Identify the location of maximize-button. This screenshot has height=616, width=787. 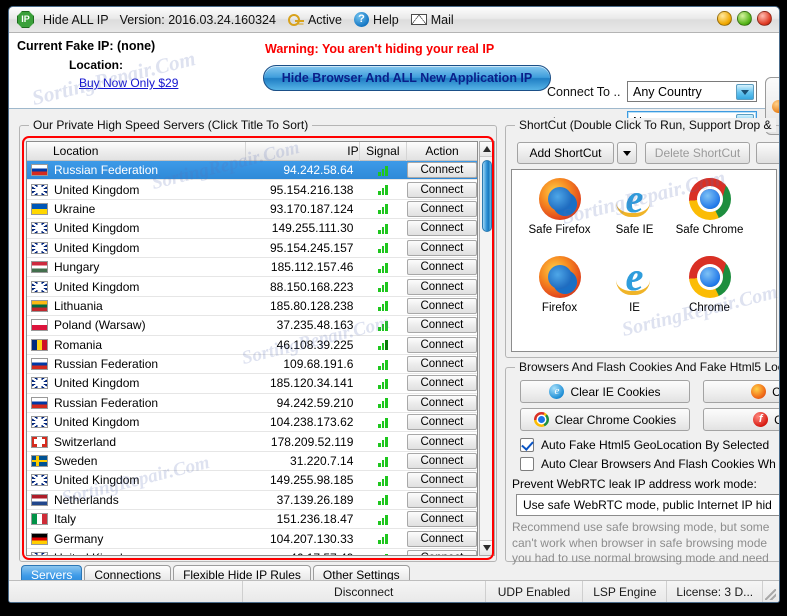
(744, 18).